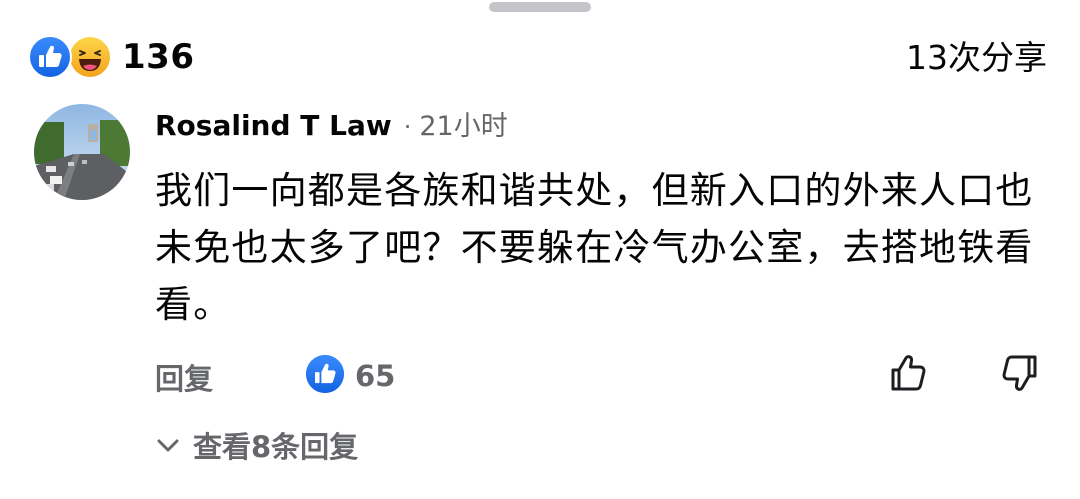 The width and height of the screenshot is (1080, 499). Describe the element at coordinates (350, 376) in the screenshot. I see `comment-reaction-summary: 65` at that location.